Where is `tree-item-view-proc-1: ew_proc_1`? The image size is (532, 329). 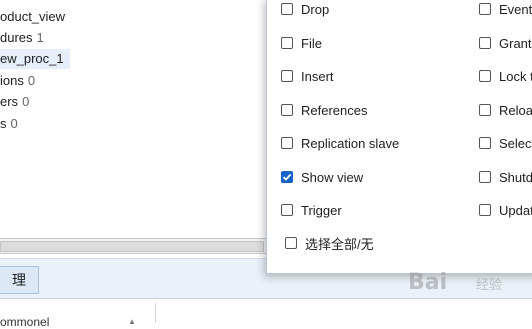
tree-item-view-proc-1: ew_proc_1 is located at coordinates (35, 59).